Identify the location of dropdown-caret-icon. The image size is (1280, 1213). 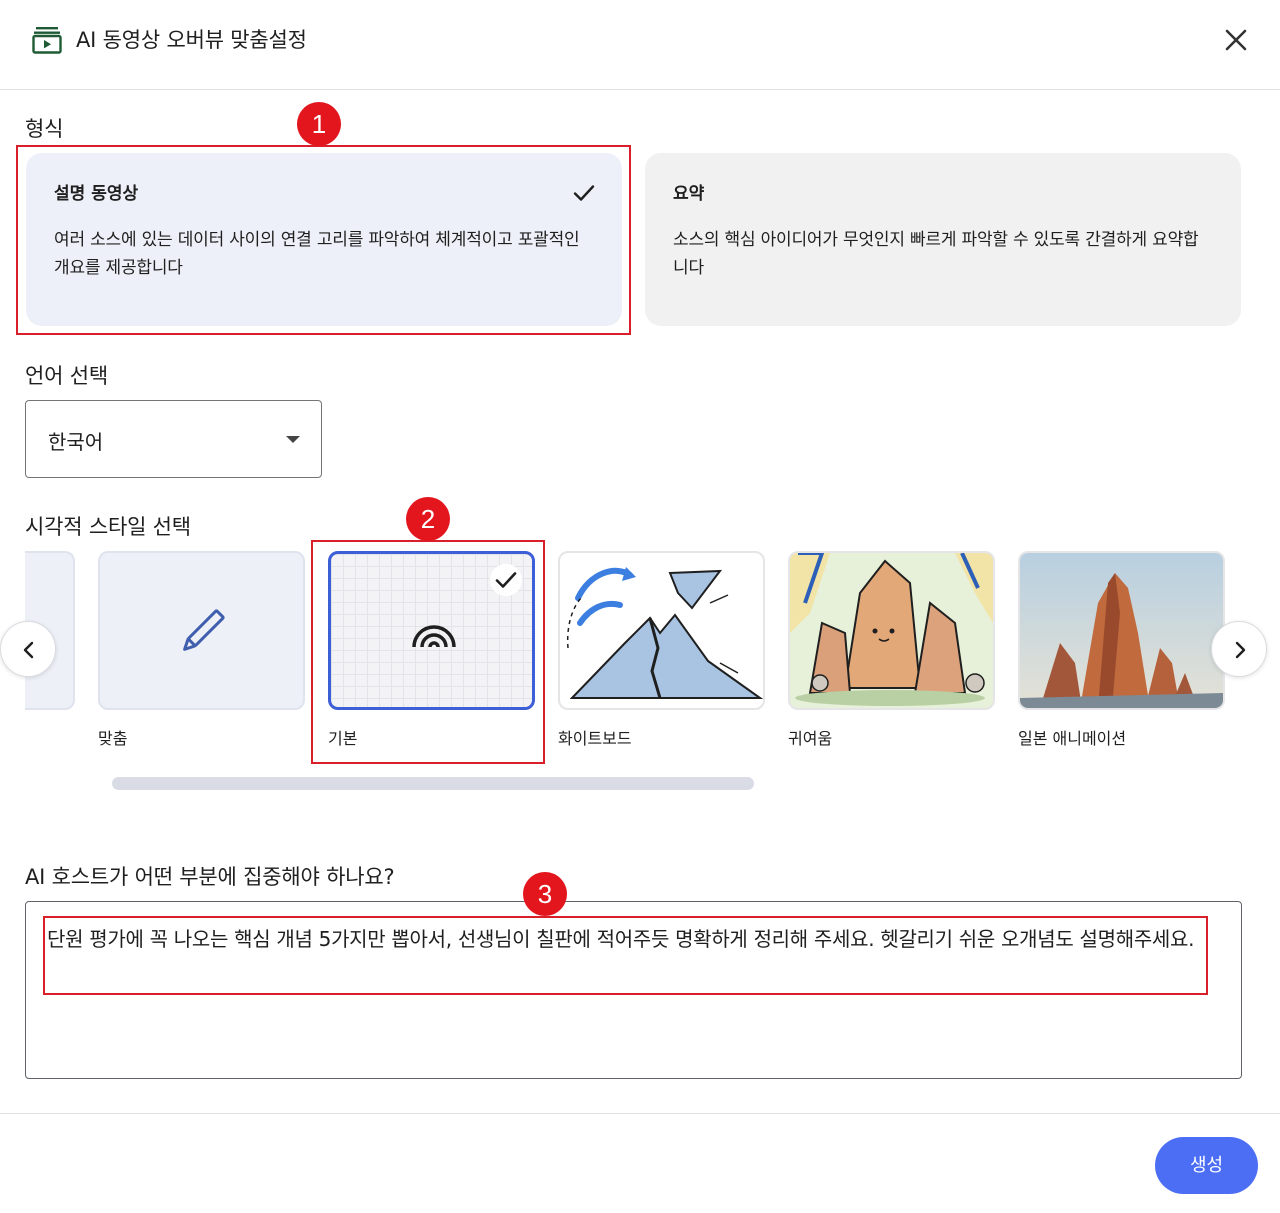
(293, 439).